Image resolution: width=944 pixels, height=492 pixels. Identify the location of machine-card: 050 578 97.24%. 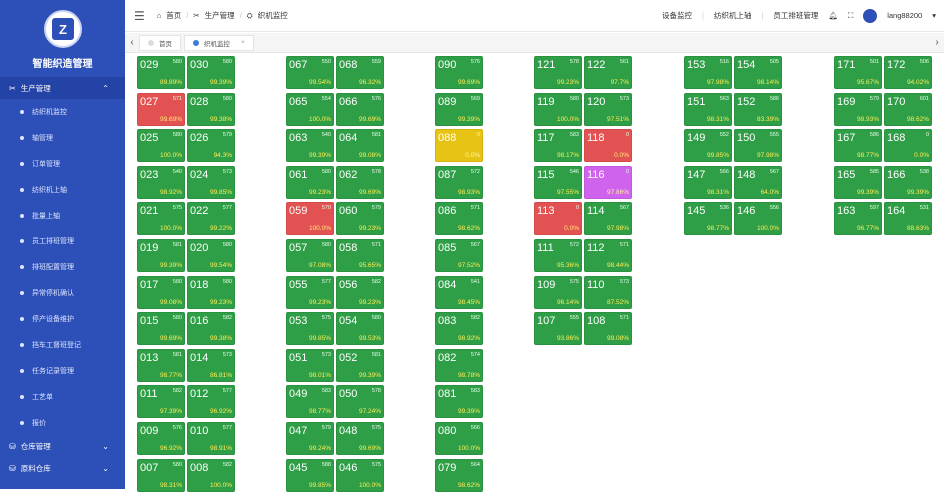
(360, 402).